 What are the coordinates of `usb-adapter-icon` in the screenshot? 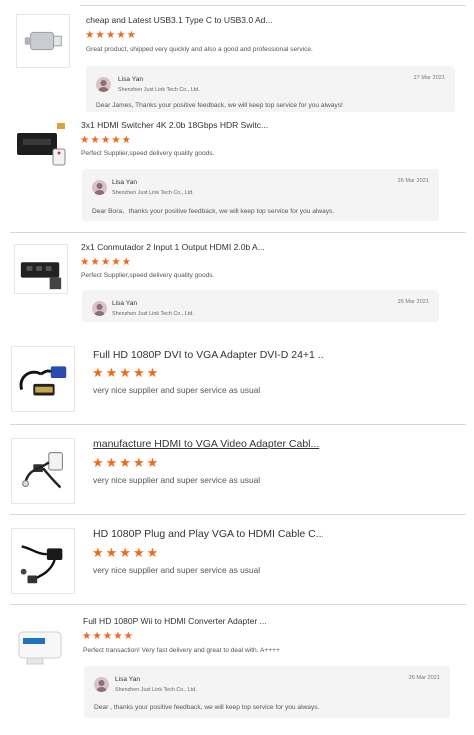 It's located at (43, 41).